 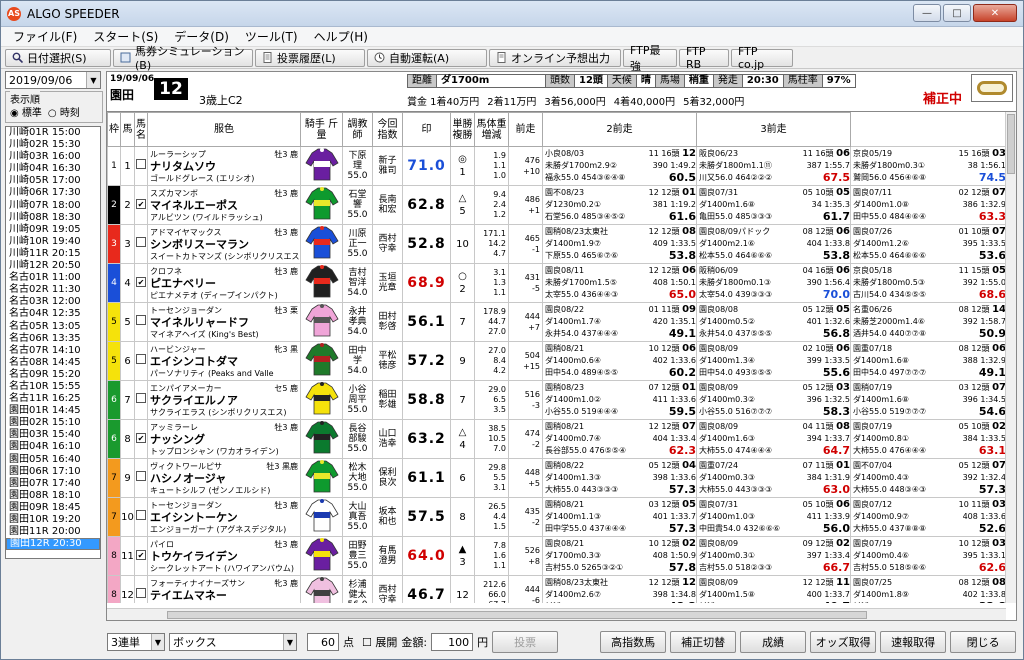 I want to click on race-list-item: 名古09R 15:20, so click(x=53, y=375).